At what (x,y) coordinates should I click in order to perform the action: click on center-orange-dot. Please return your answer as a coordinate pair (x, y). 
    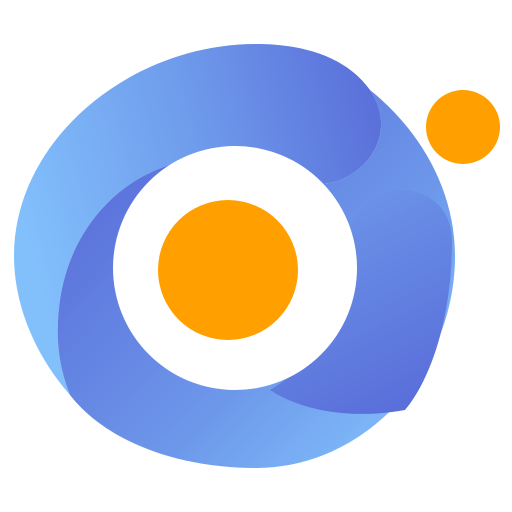
    Looking at the image, I should click on (228, 270).